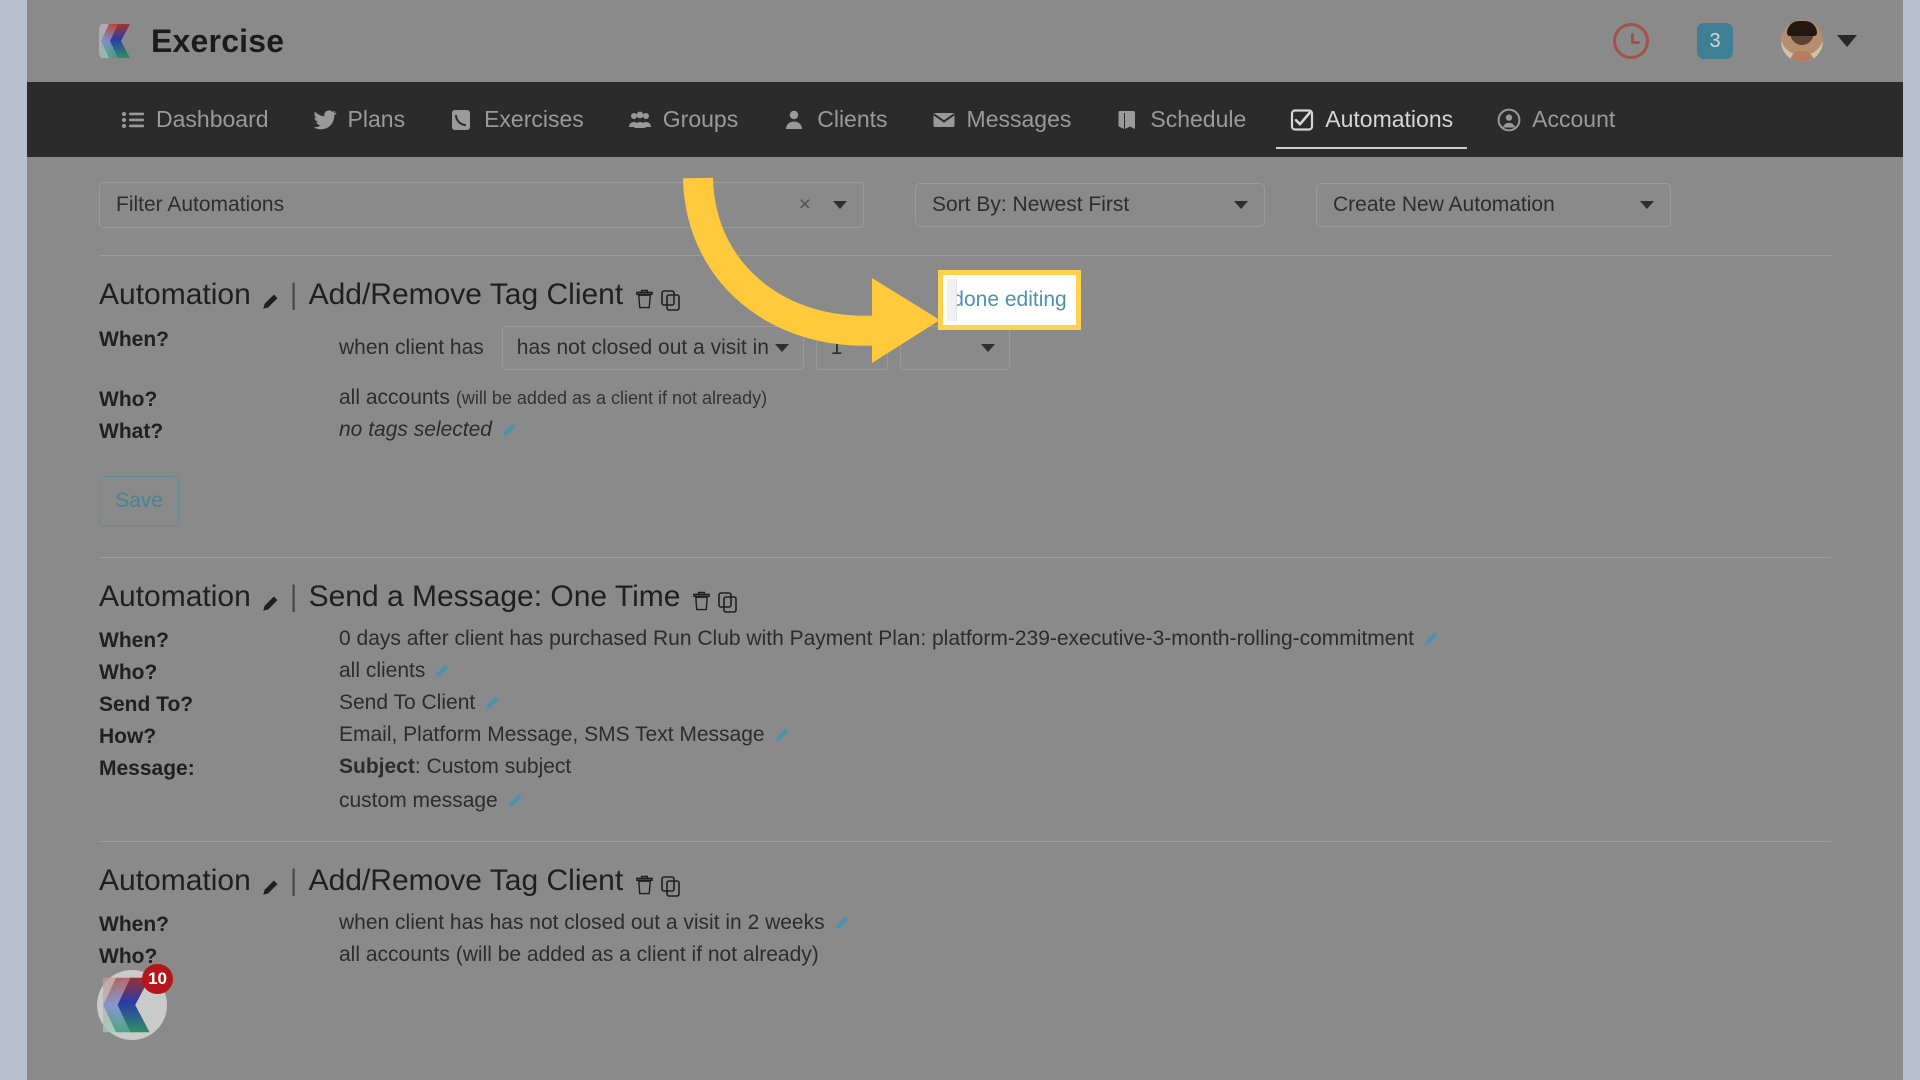 This screenshot has height=1080, width=1920. Describe the element at coordinates (376, 119) in the screenshot. I see `nav-label: Plans` at that location.